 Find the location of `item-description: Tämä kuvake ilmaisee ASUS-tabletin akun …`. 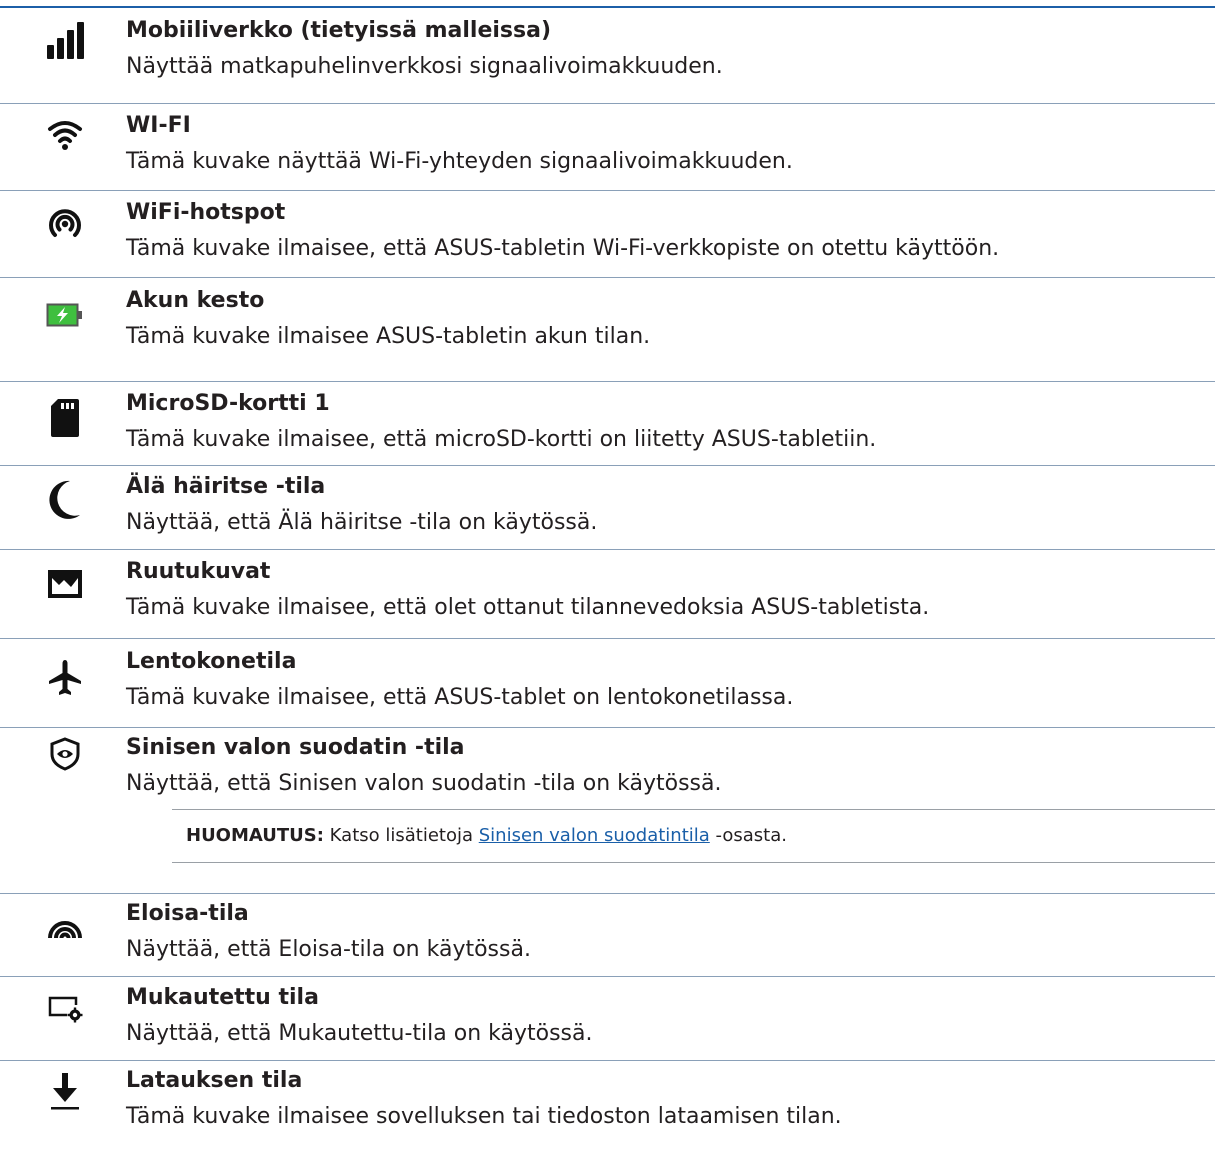

item-description: Tämä kuvake ilmaisee ASUS-tabletin akun … is located at coordinates (388, 336).